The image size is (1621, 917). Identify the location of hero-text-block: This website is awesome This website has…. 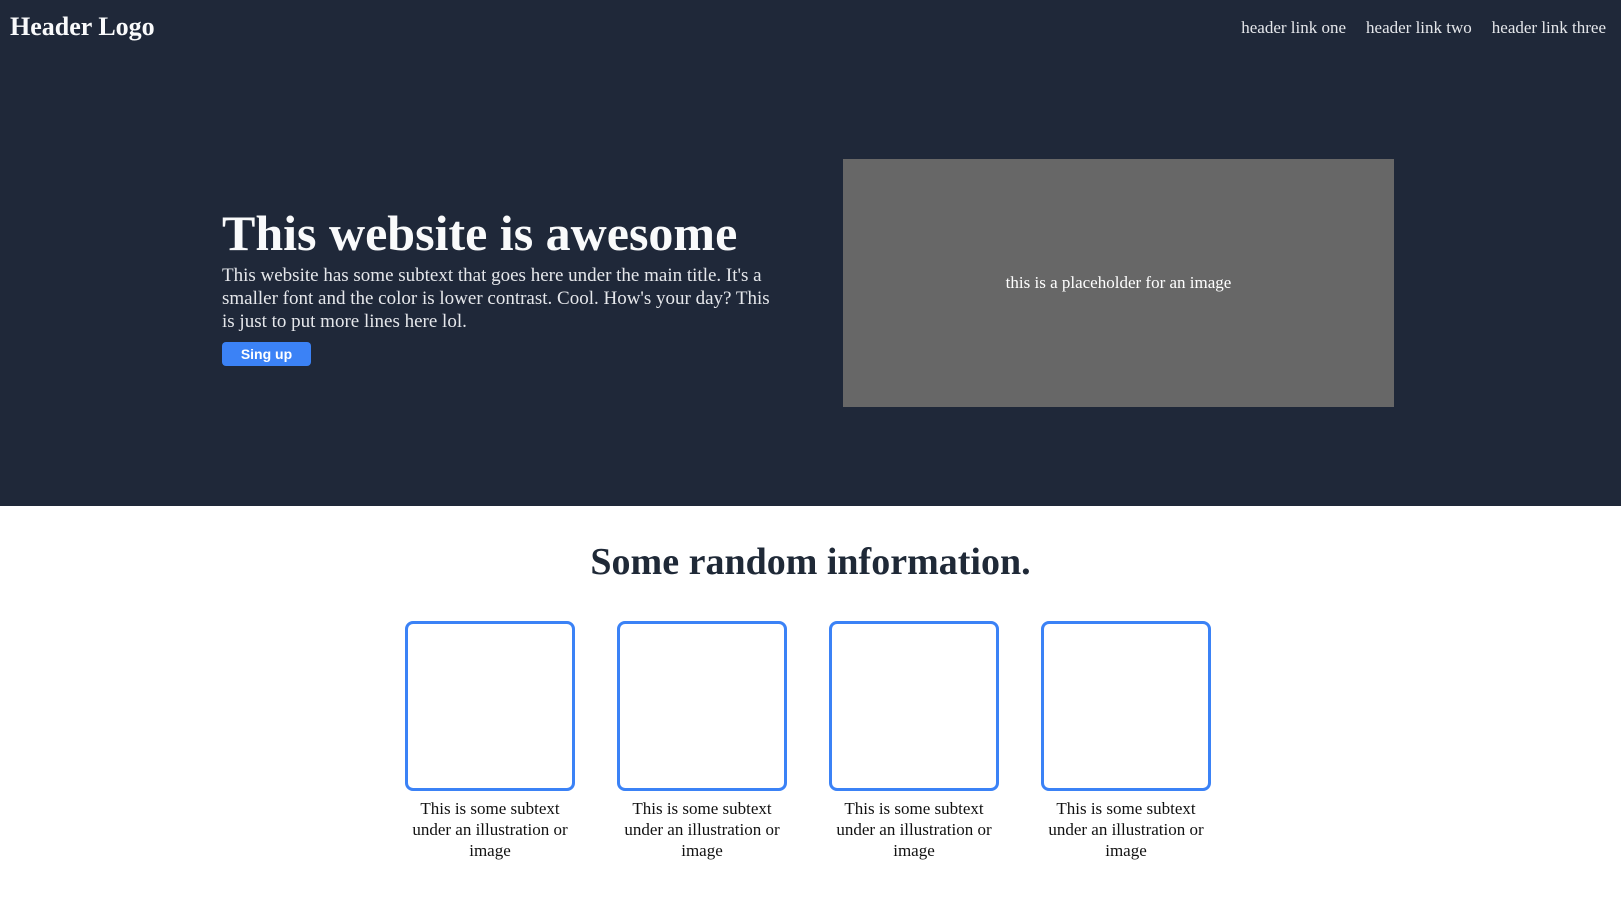
(502, 284).